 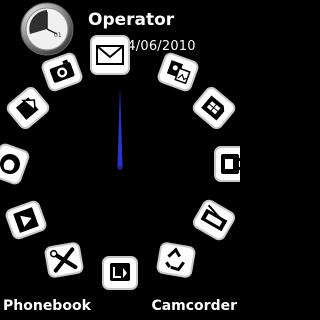 What do you see at coordinates (213, 108) in the screenshot?
I see `sim-card-icon` at bounding box center [213, 108].